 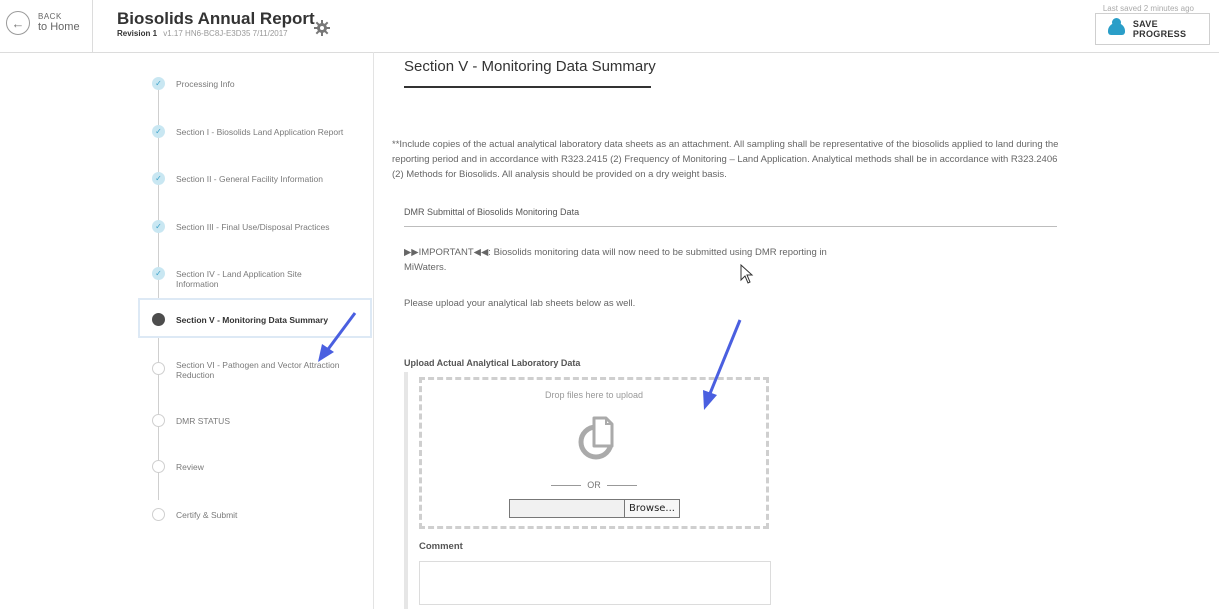 What do you see at coordinates (566, 508) in the screenshot?
I see `file-path-field` at bounding box center [566, 508].